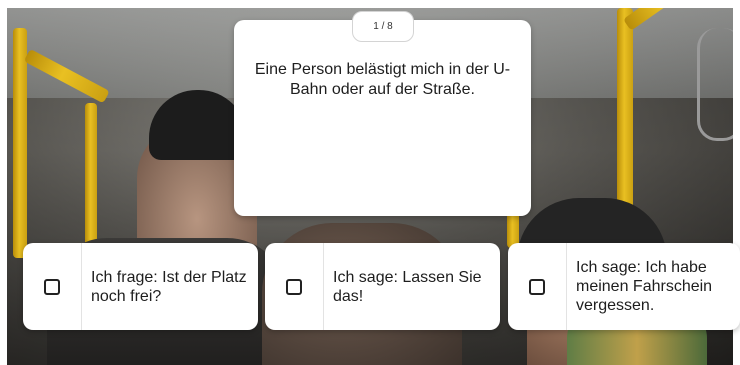 The height and width of the screenshot is (365, 740). I want to click on answer-option-1: Ich frage: Ist der Platz noch frei?, so click(140, 286).